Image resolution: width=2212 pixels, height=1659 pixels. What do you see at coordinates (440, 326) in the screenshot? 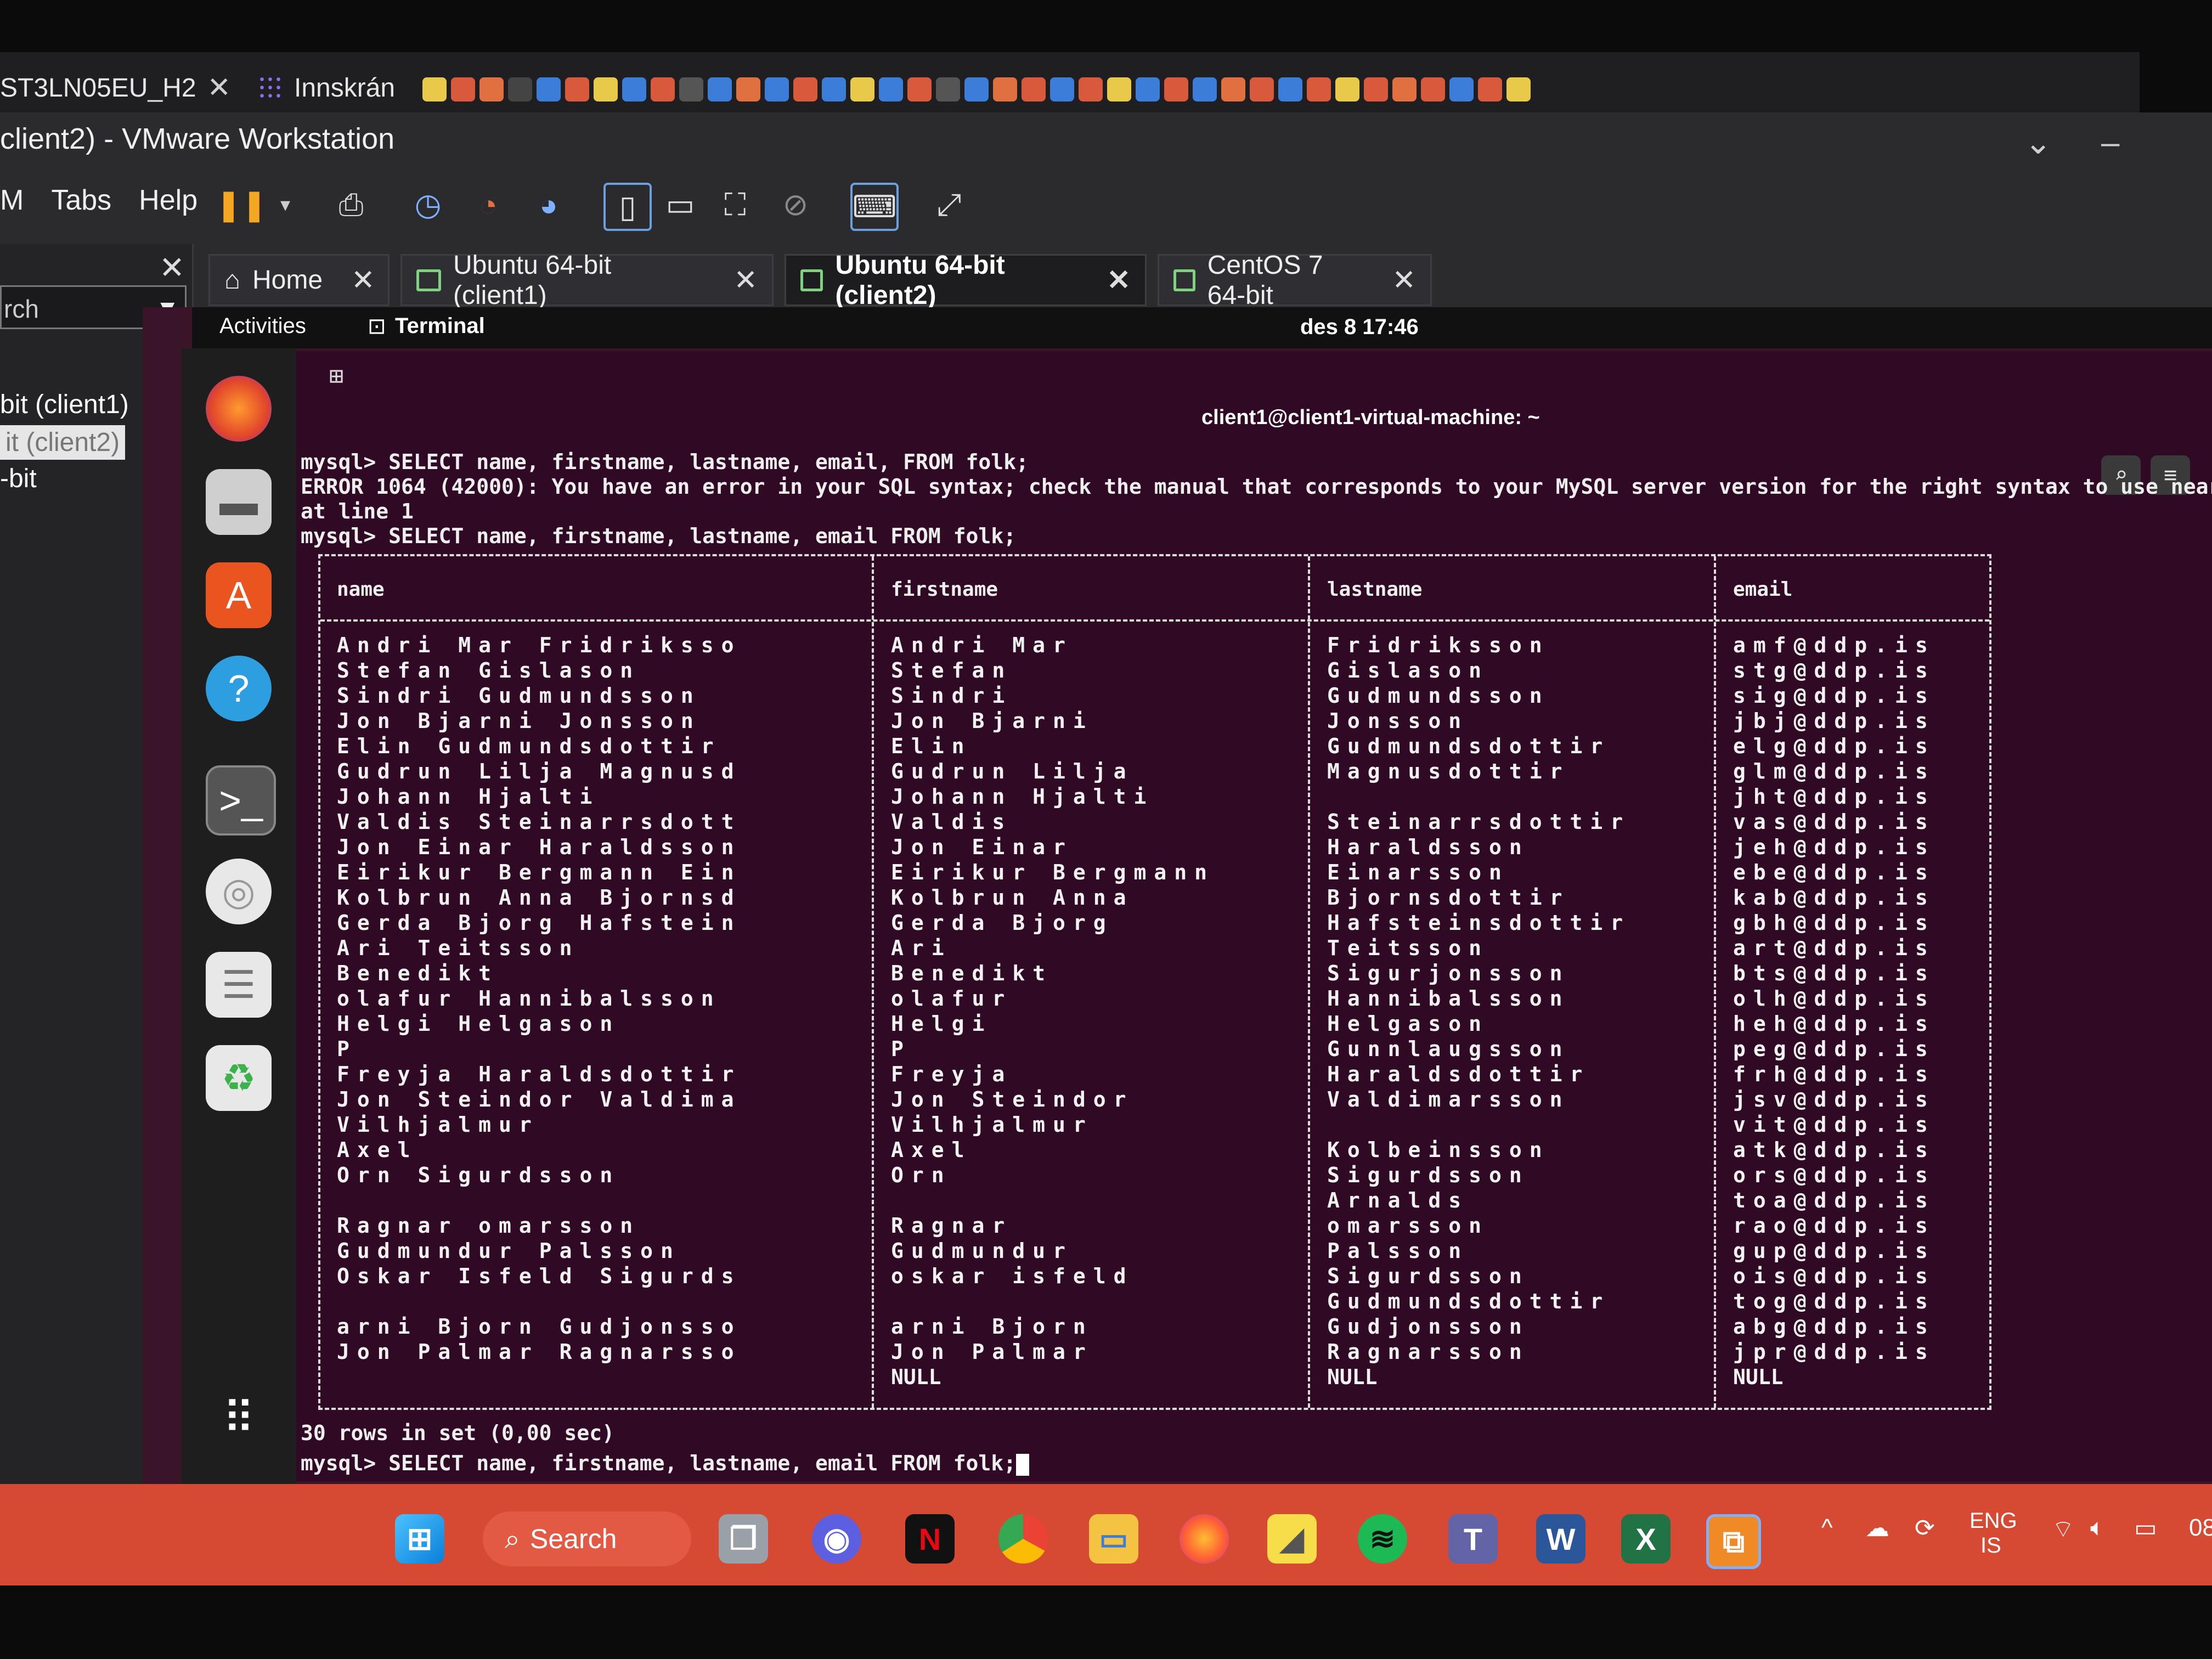
I see `active-app-label: Terminal` at bounding box center [440, 326].